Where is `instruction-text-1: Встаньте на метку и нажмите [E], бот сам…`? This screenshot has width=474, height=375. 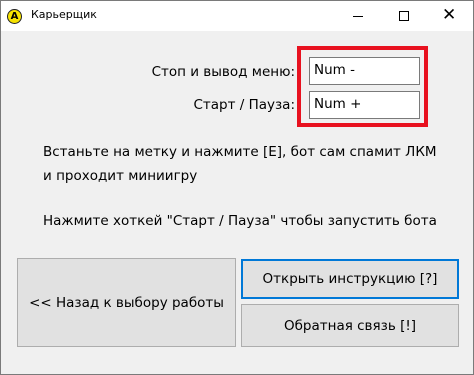 instruction-text-1: Встаньте на метку и нажмите [E], бот сам… is located at coordinates (240, 152).